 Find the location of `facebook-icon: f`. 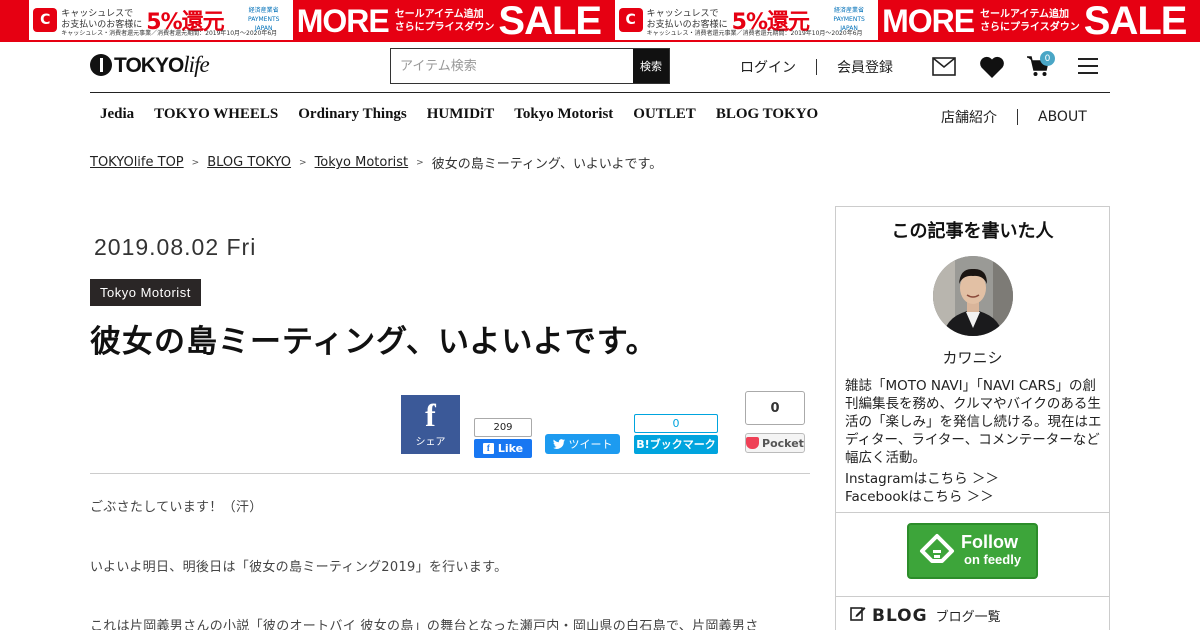

facebook-icon: f is located at coordinates (430, 415).